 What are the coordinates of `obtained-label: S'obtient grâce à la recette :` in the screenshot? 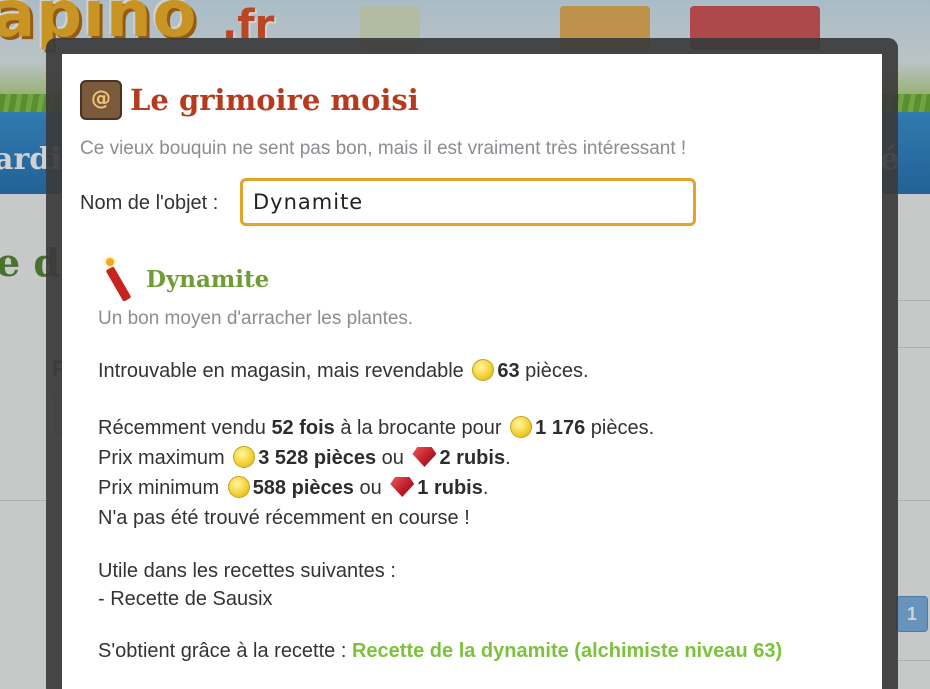 It's located at (222, 651).